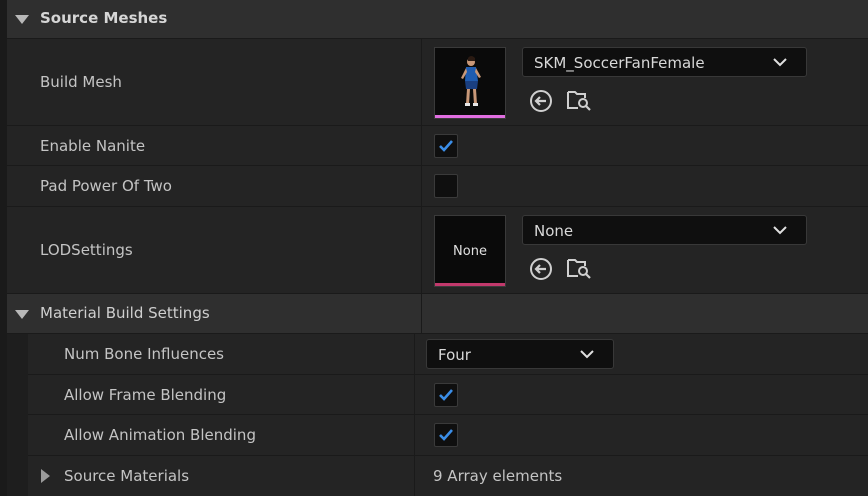 The height and width of the screenshot is (496, 868). I want to click on asset-thumbnail, so click(470, 83).